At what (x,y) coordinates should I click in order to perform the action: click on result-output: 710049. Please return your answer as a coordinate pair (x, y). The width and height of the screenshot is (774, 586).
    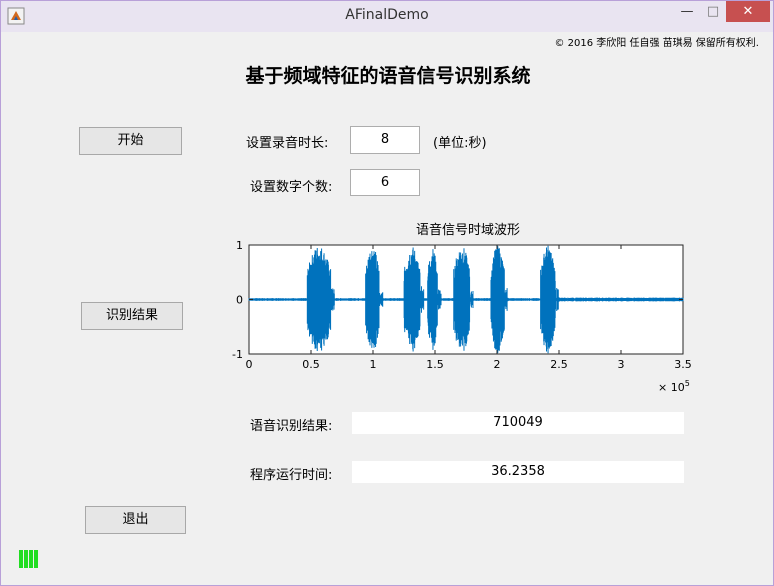
    Looking at the image, I should click on (518, 423).